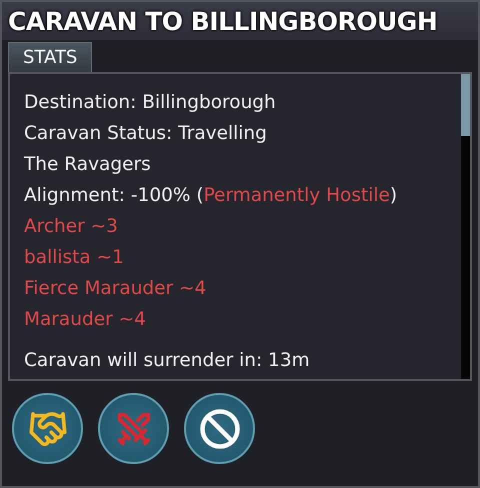  I want to click on stat-line: Fierce Marauder ~4, so click(116, 289).